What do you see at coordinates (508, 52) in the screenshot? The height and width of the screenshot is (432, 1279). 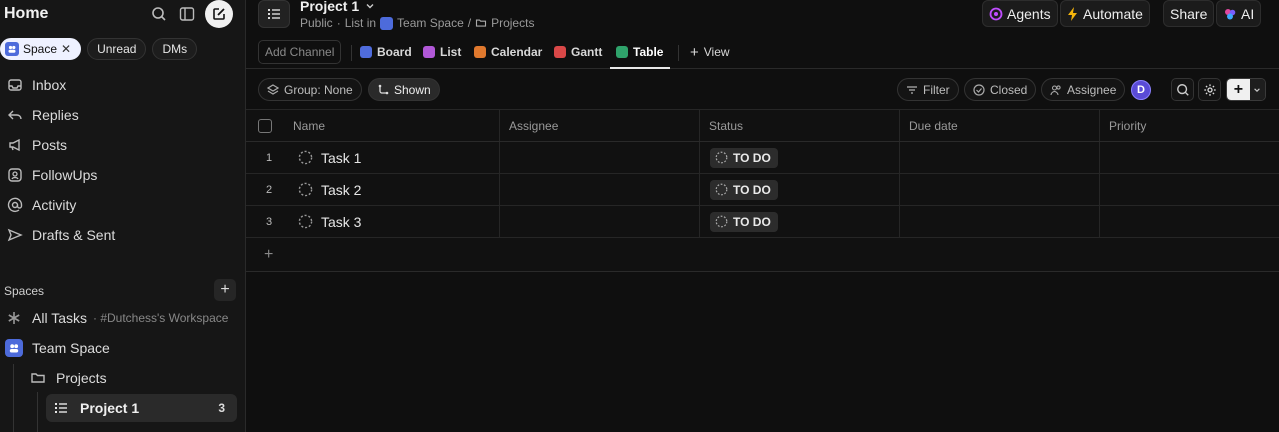 I see `tab-calendar: Calendar` at bounding box center [508, 52].